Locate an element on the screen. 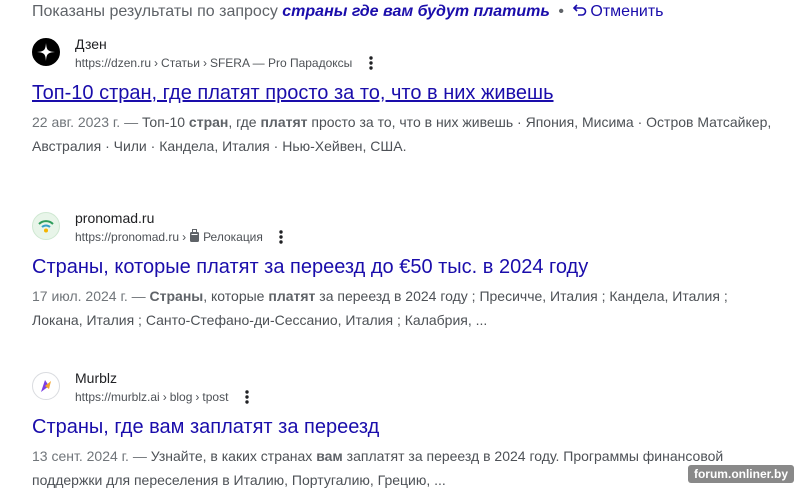  result-date: 17 июл. 2024 г. — is located at coordinates (89, 296).